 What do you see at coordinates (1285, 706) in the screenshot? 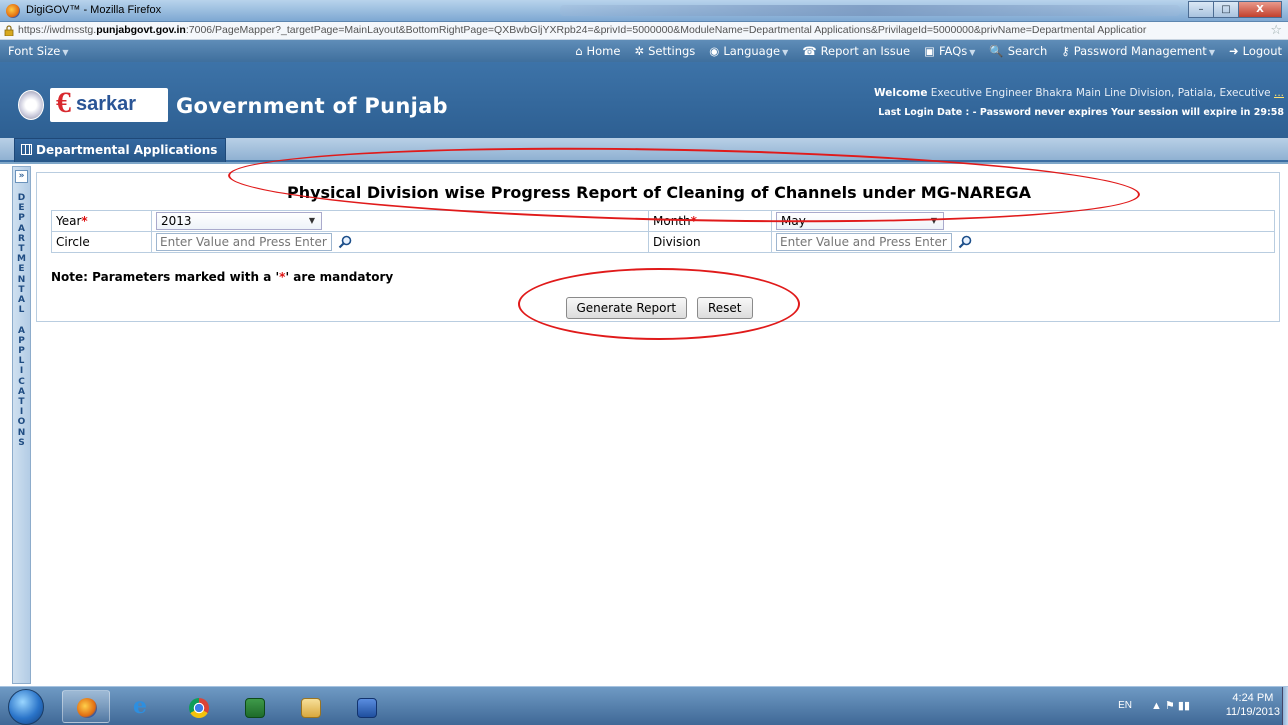
I see `show-desktop-button` at bounding box center [1285, 706].